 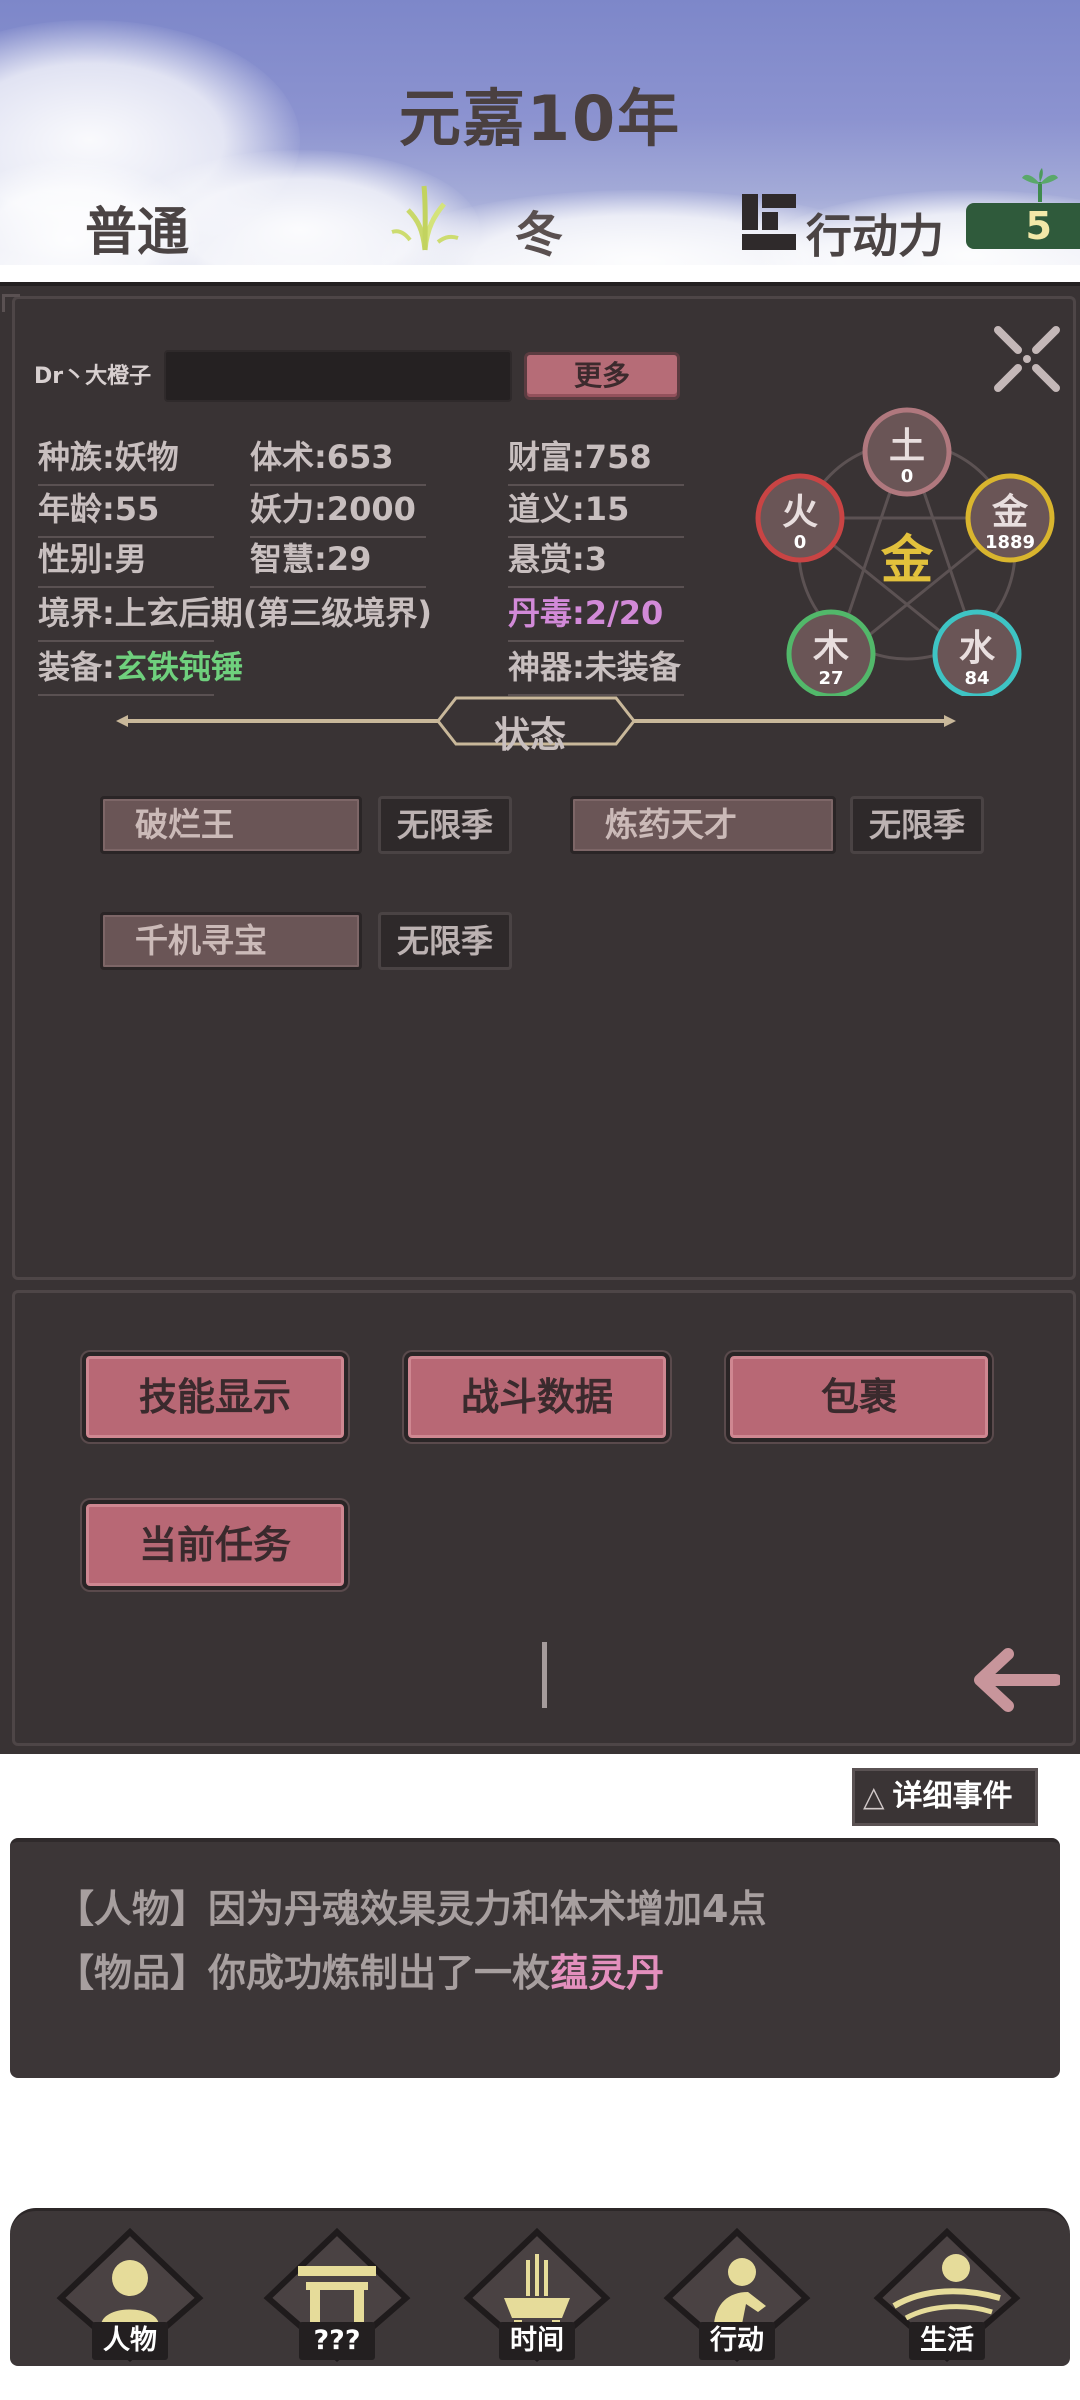 I want to click on nav-life: 生活, so click(x=947, y=2295).